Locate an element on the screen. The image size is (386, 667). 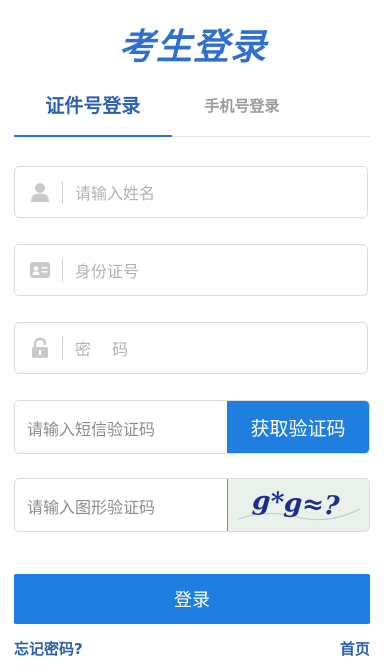
name-input is located at coordinates (215, 193).